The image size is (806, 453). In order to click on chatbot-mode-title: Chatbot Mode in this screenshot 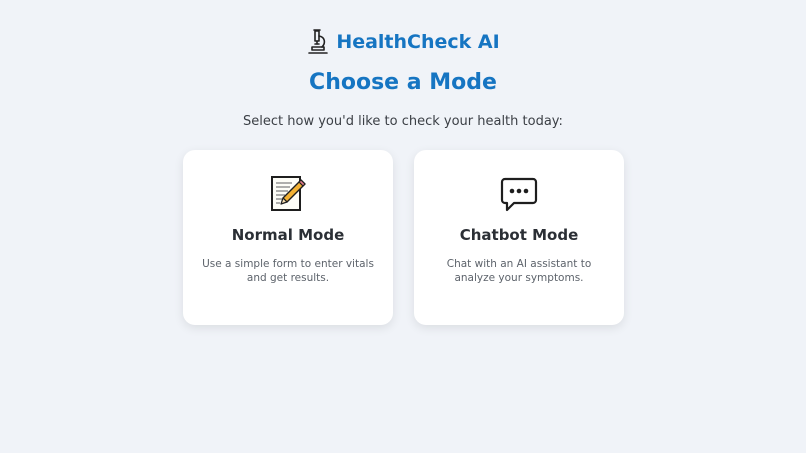, I will do `click(519, 235)`.